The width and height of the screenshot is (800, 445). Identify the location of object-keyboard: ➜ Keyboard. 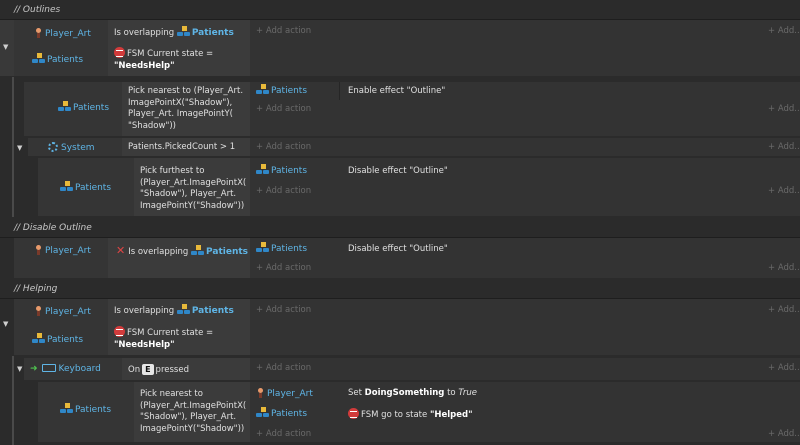
(65, 369).